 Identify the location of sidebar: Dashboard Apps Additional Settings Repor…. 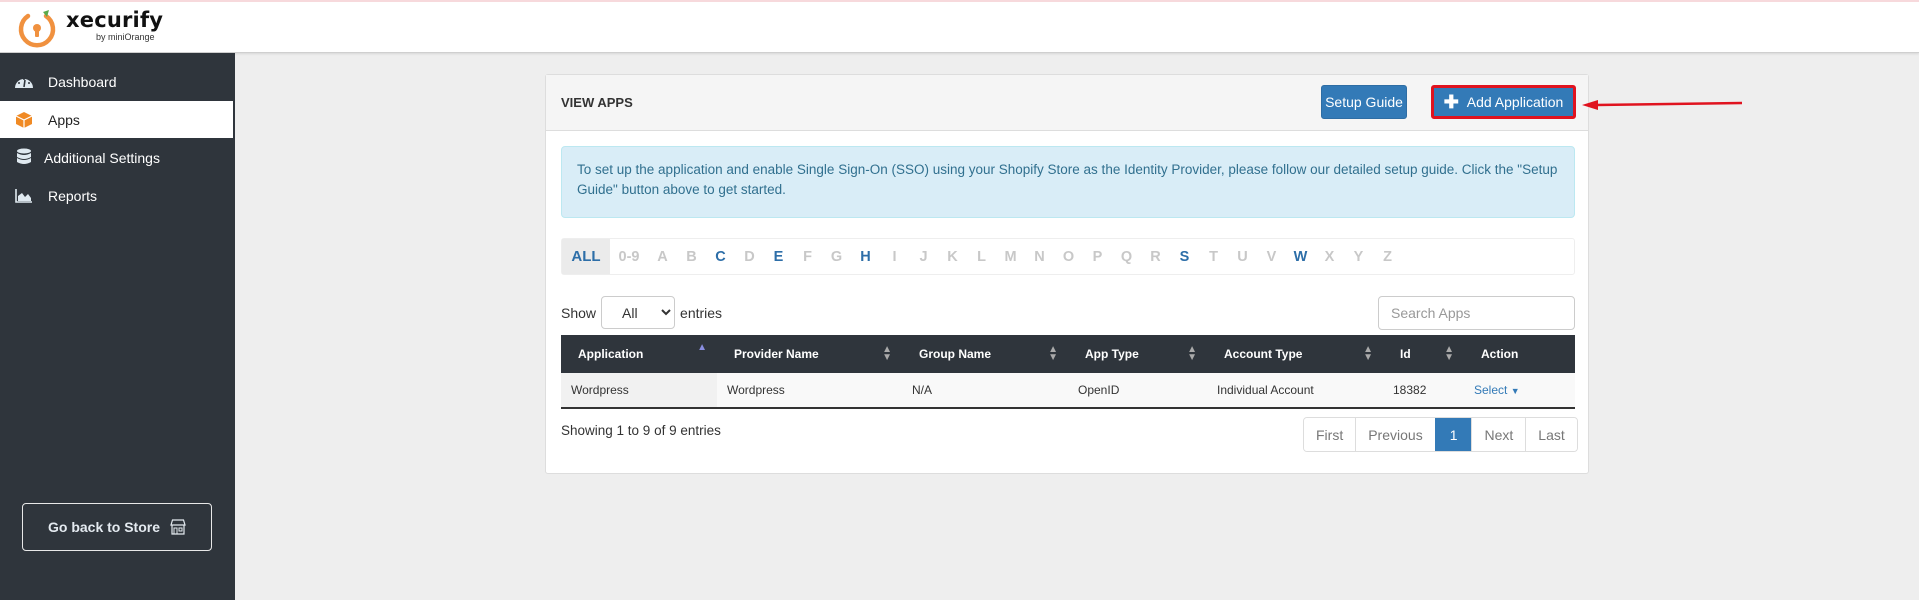
(117, 326).